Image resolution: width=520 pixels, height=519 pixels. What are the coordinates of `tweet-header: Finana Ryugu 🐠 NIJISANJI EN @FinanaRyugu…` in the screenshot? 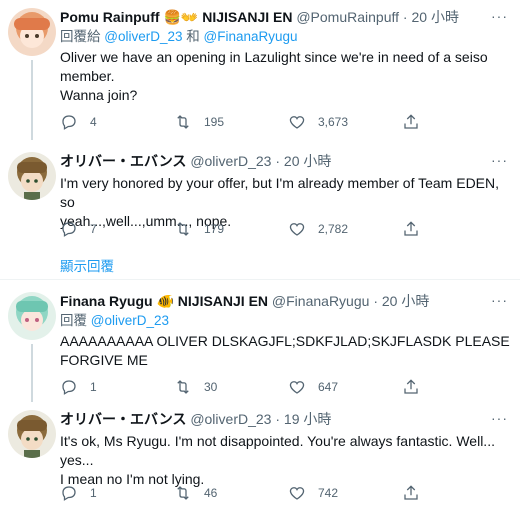 It's located at (245, 301).